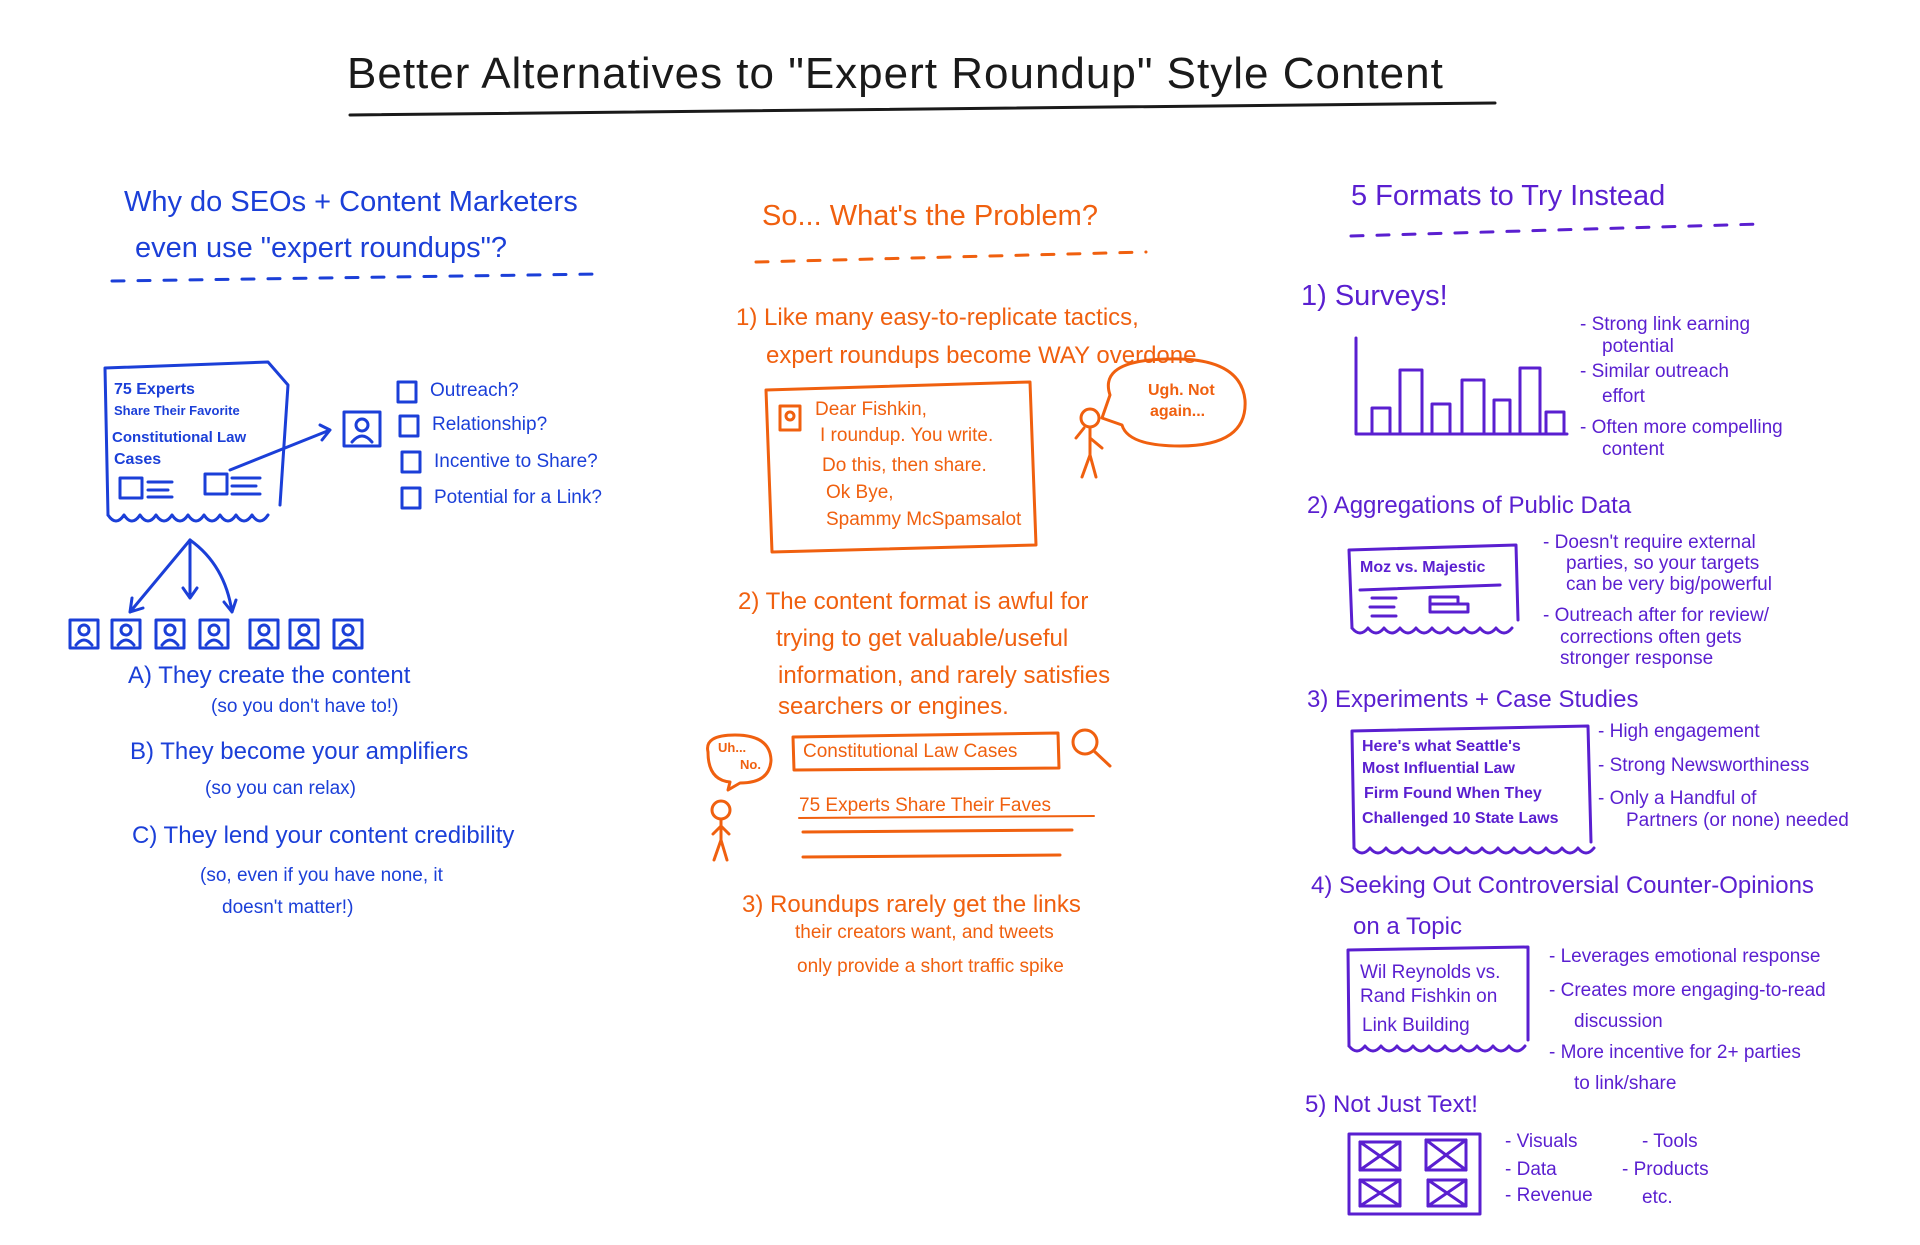 The height and width of the screenshot is (1245, 1920). I want to click on format-4-bullet: - Leverages emotional response, so click(1685, 956).